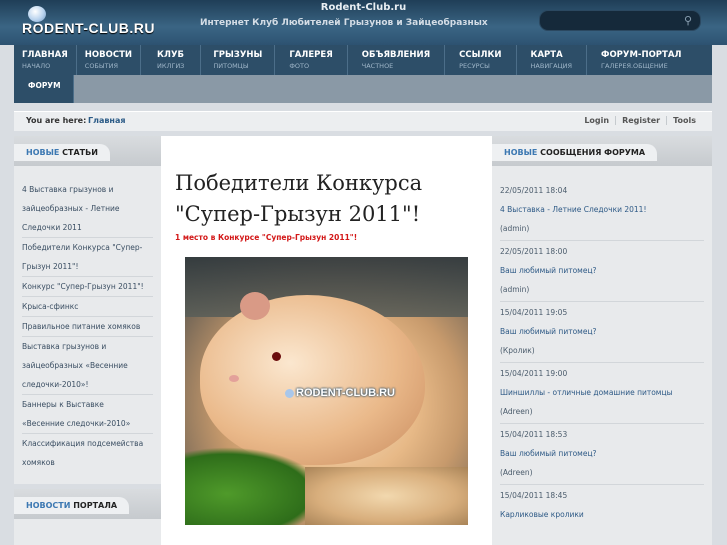 This screenshot has height=545, width=727. I want to click on list-item: Грызун 2011"!, so click(87, 267).